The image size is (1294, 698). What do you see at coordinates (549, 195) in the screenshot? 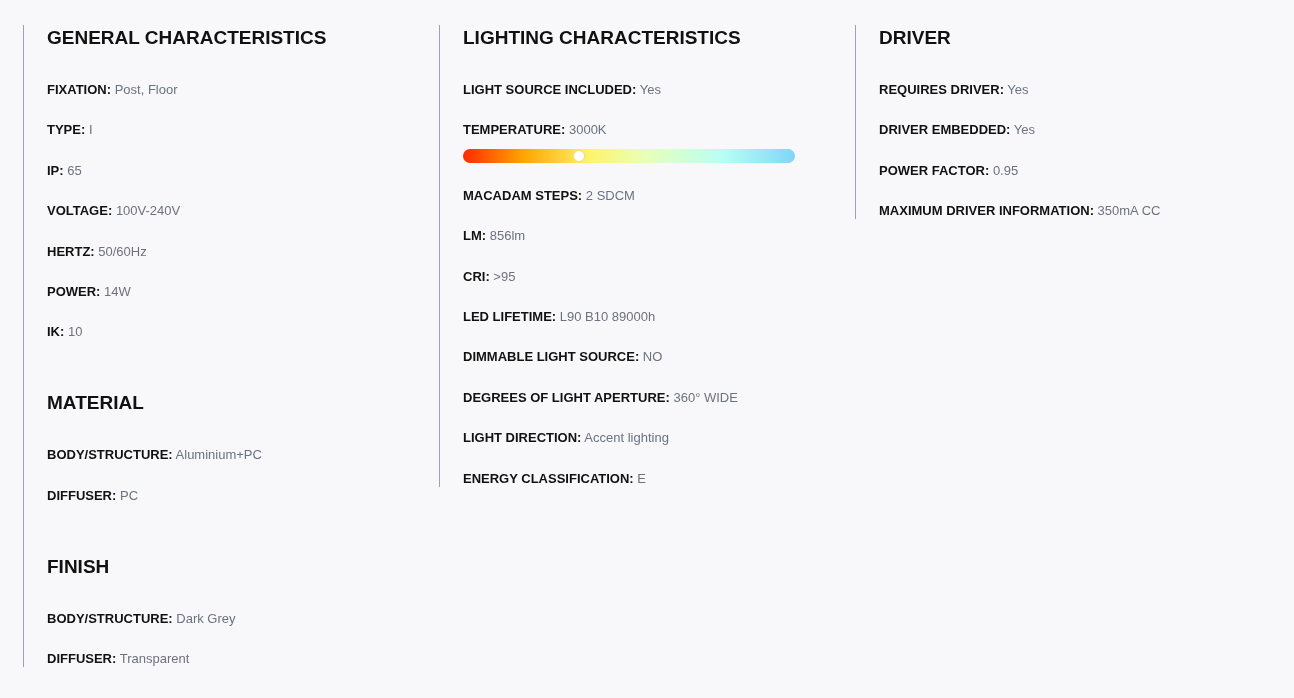
I see `spec-line: MACADAM STEPS: 2 SDCM` at bounding box center [549, 195].